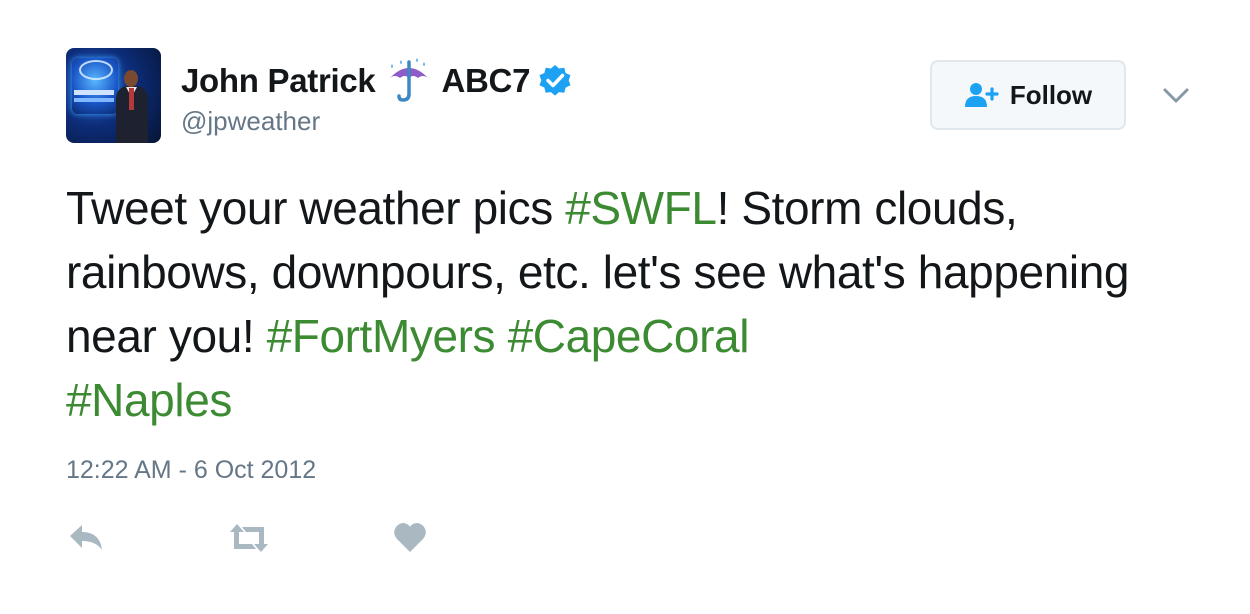  I want to click on author-name-row: John Patrick ABC7, so click(376, 81).